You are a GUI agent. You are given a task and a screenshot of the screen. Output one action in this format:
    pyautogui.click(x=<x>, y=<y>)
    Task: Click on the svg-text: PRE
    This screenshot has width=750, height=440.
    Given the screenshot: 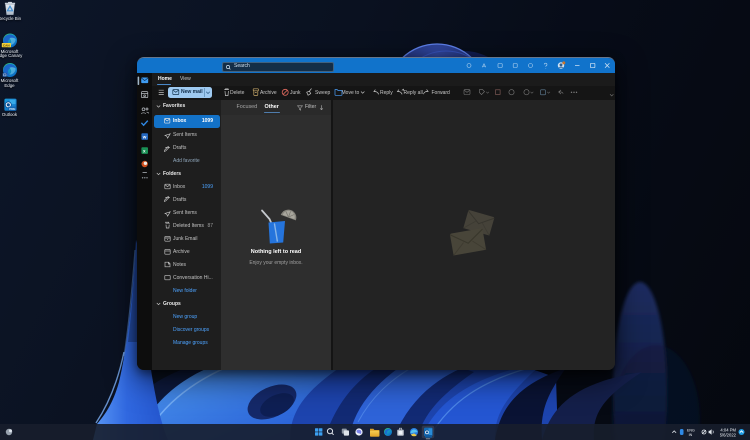 What is the action you would take?
    pyautogui.click(x=12, y=109)
    